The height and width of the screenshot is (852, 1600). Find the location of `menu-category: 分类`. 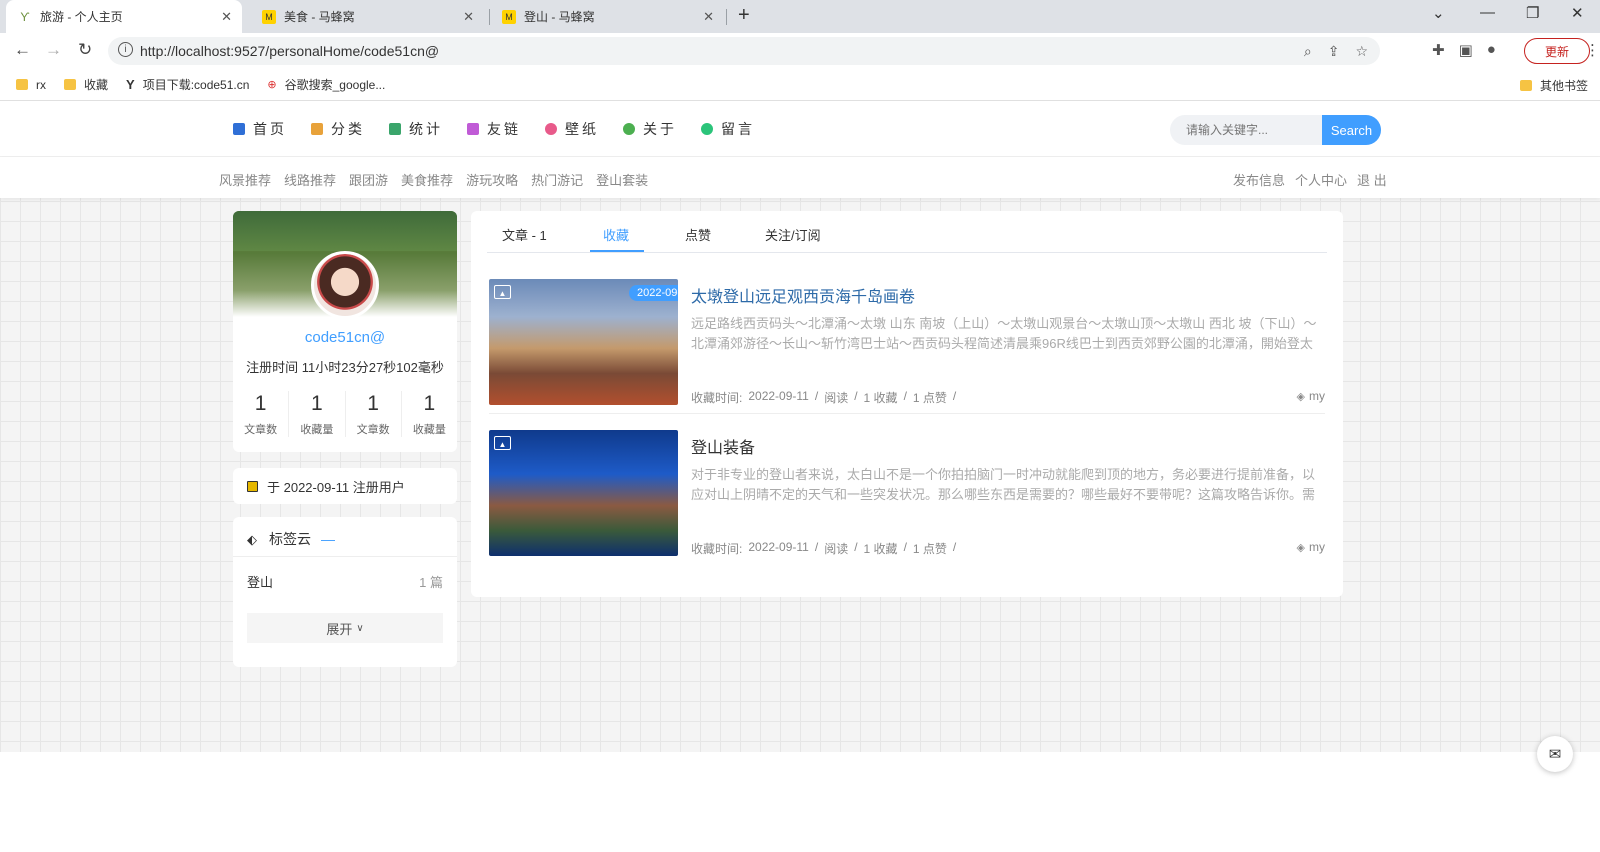

menu-category: 分类 is located at coordinates (338, 129).